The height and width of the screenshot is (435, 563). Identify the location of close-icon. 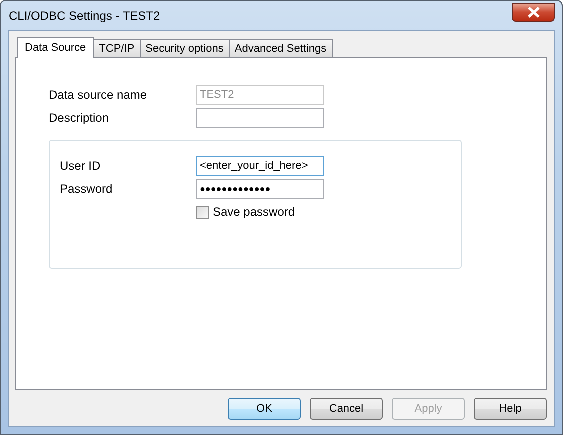
(533, 12).